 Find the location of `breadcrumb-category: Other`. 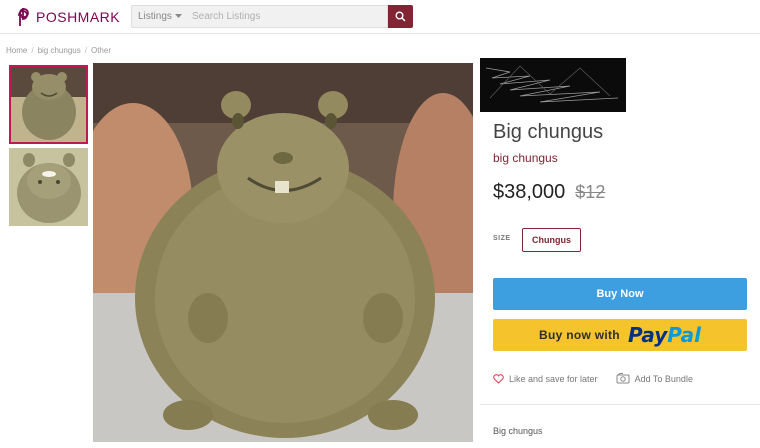

breadcrumb-category: Other is located at coordinates (101, 50).